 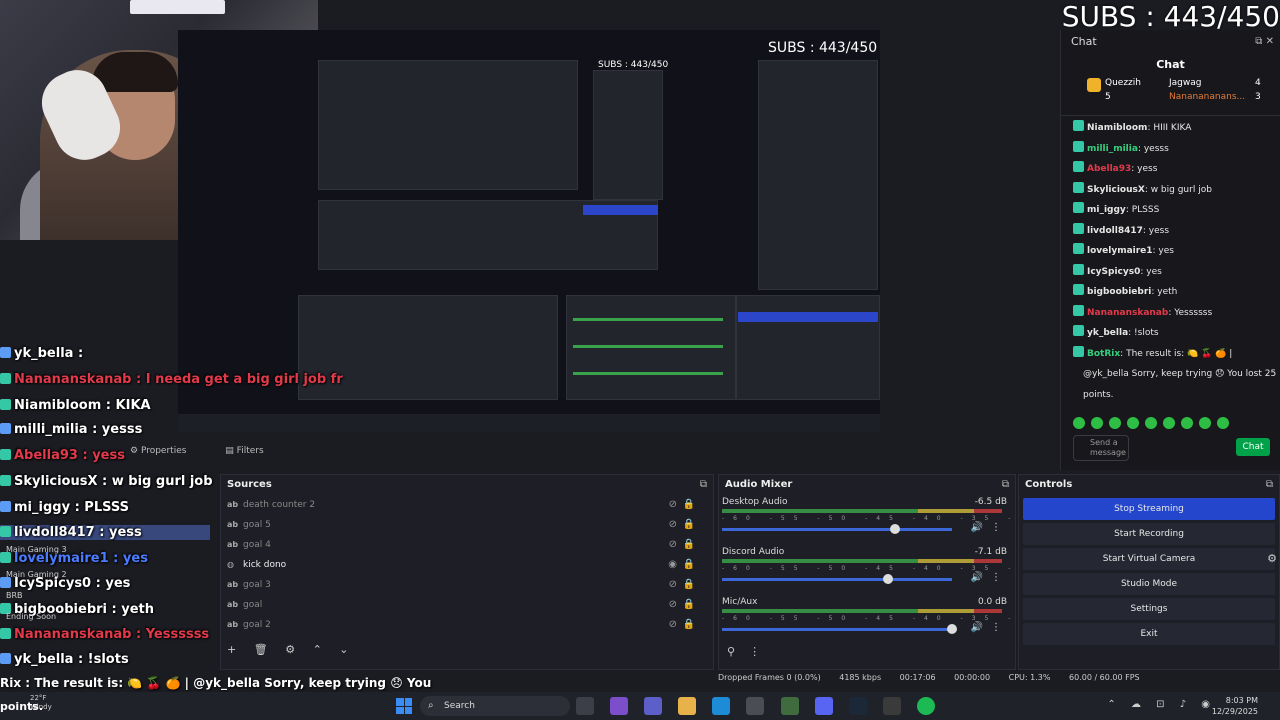 I want to click on chat-dock-header: Chat ⧉ ✕, so click(x=1170, y=42).